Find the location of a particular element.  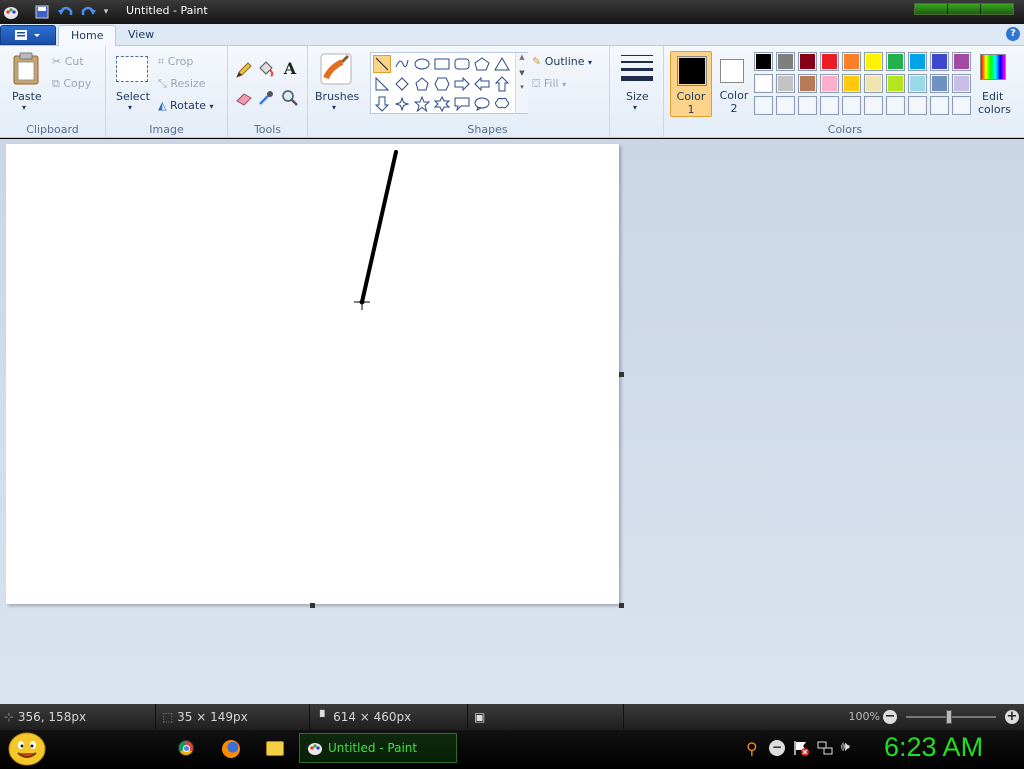

close-button is located at coordinates (997, 9).